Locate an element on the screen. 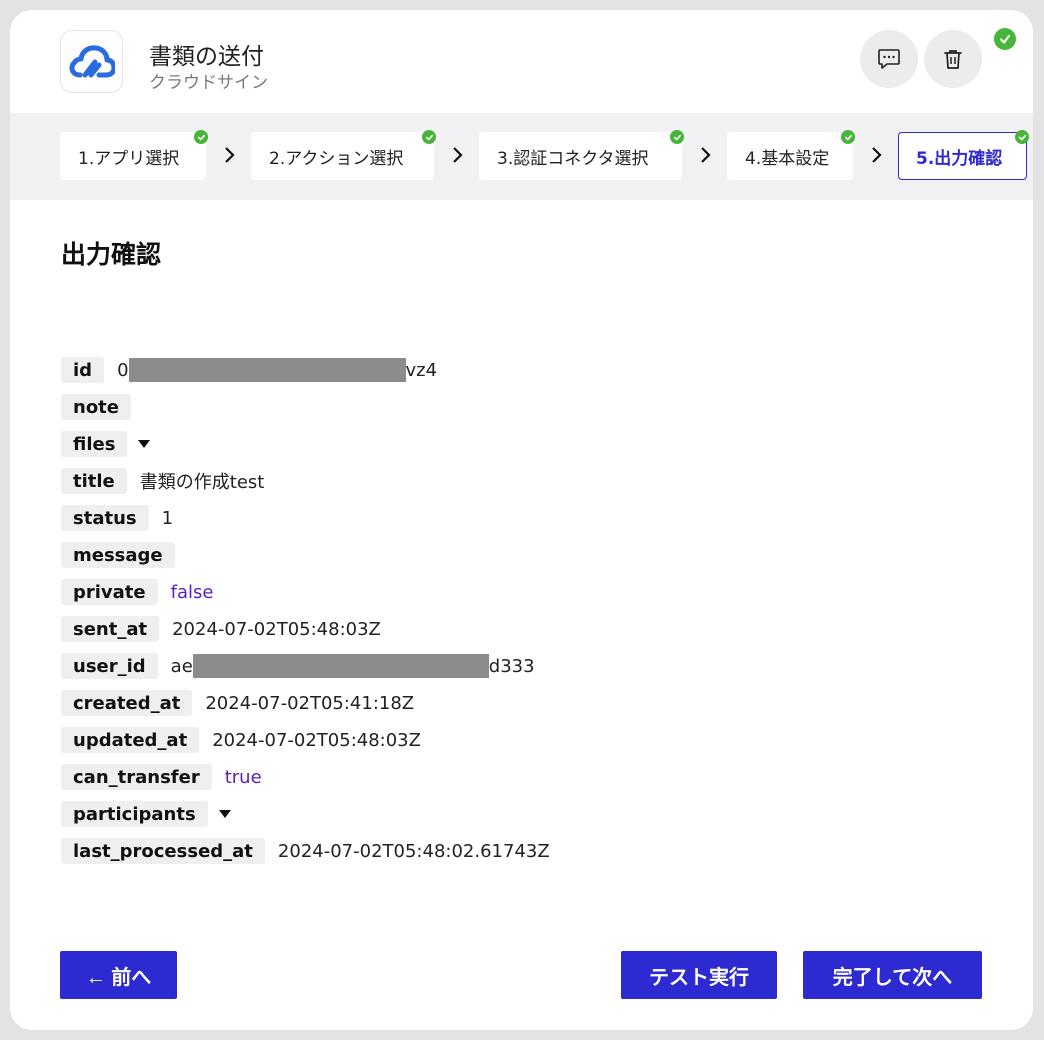 This screenshot has height=1040, width=1044. field-value: true is located at coordinates (243, 777).